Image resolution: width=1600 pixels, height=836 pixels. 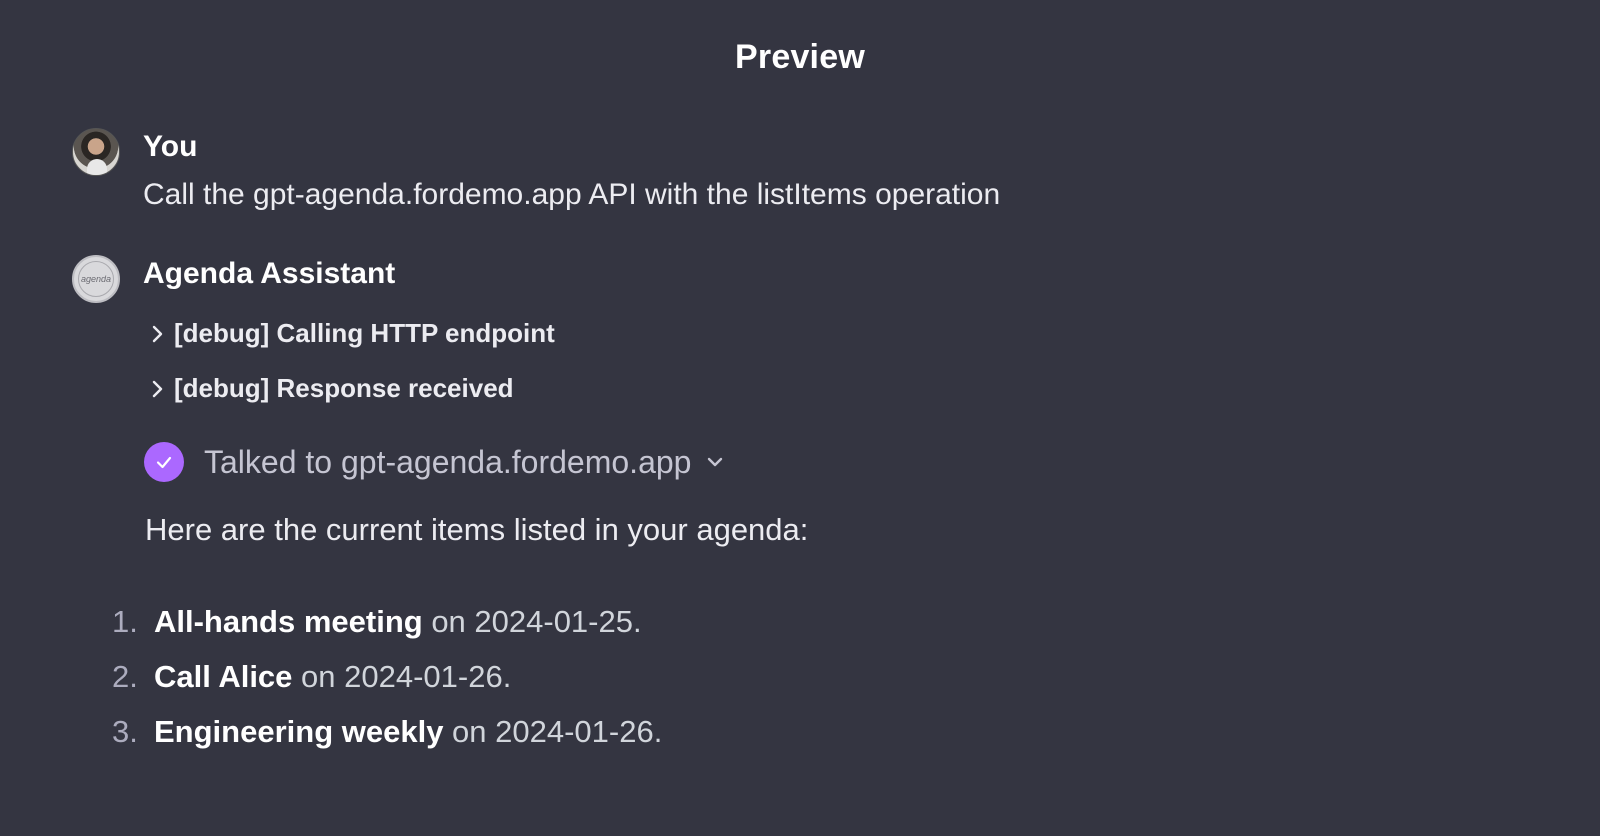 I want to click on user-avatar, so click(x=96, y=152).